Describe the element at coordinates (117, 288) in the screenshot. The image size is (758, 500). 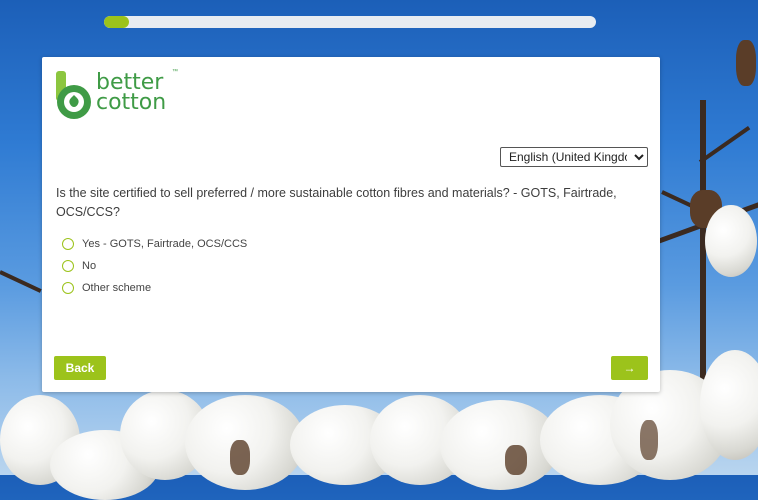
I see `option-label: Other scheme` at that location.